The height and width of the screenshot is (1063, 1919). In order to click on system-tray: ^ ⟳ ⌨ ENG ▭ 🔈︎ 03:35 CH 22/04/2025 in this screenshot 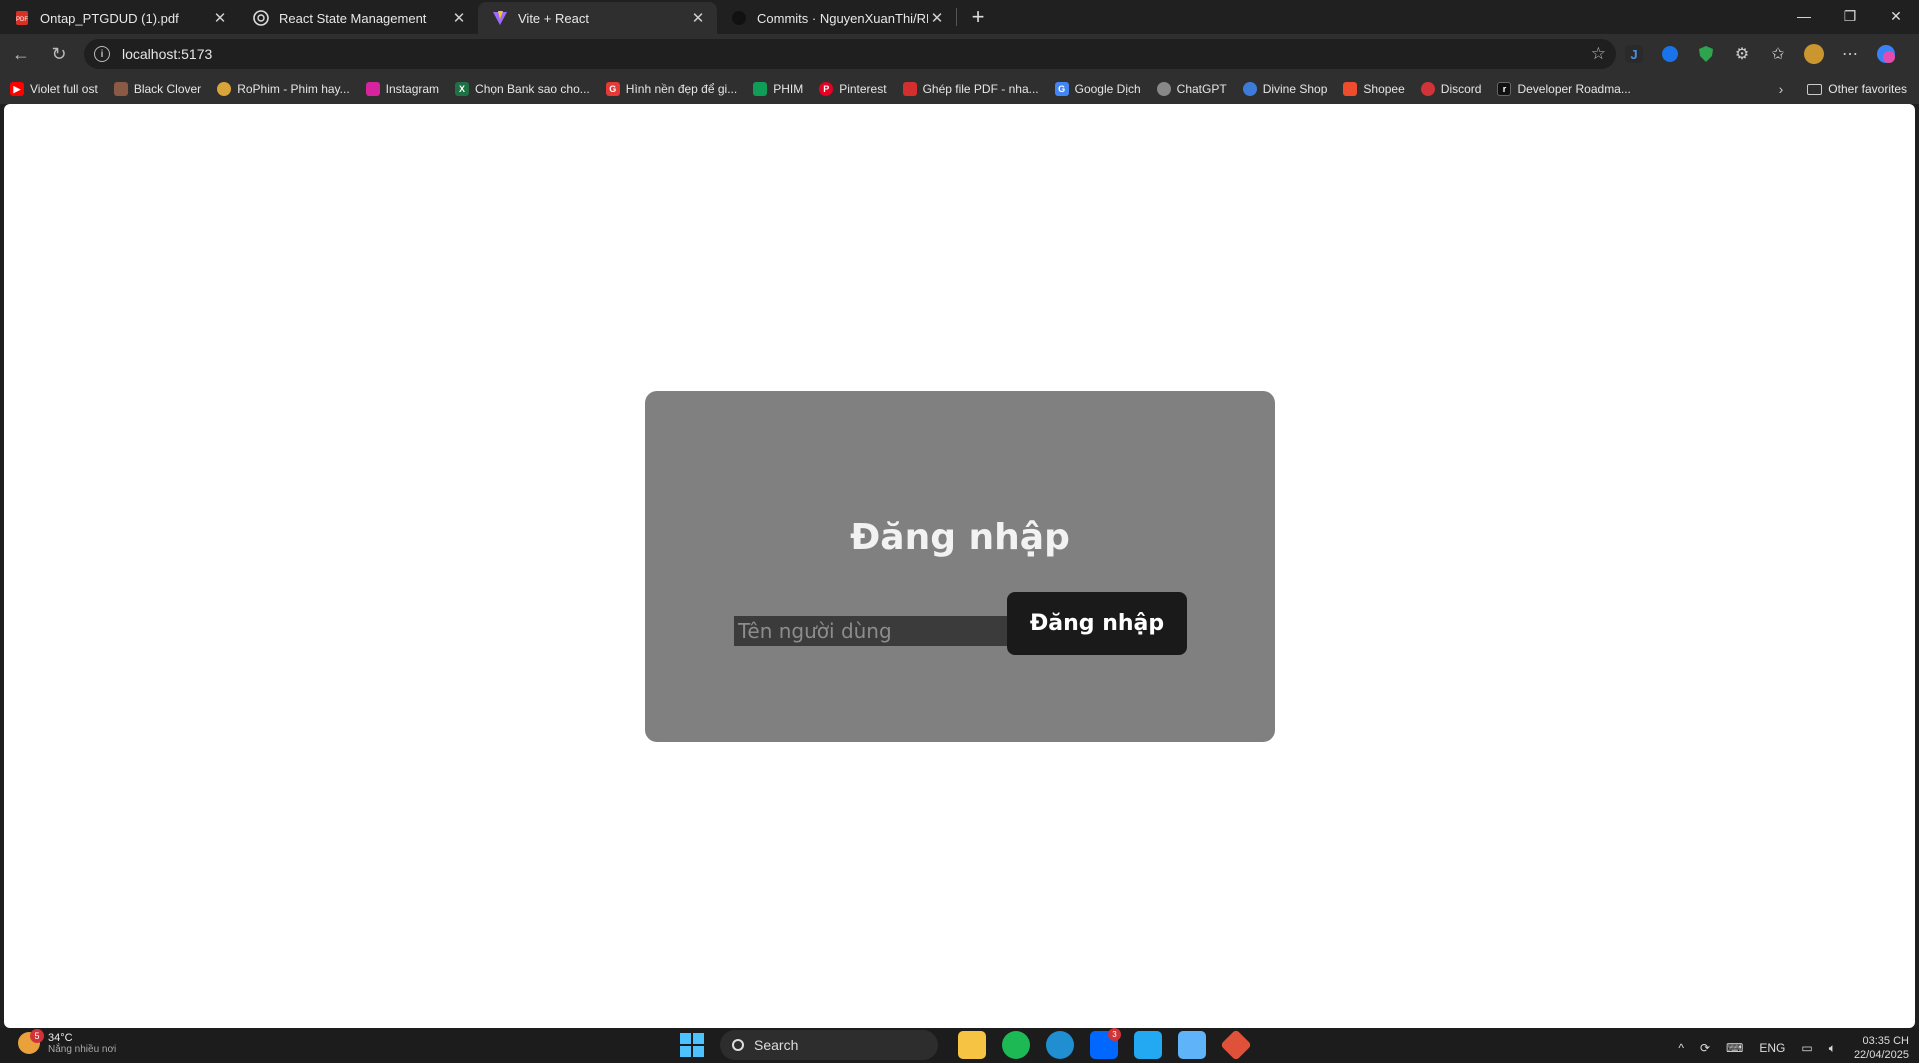, I will do `click(1789, 1048)`.